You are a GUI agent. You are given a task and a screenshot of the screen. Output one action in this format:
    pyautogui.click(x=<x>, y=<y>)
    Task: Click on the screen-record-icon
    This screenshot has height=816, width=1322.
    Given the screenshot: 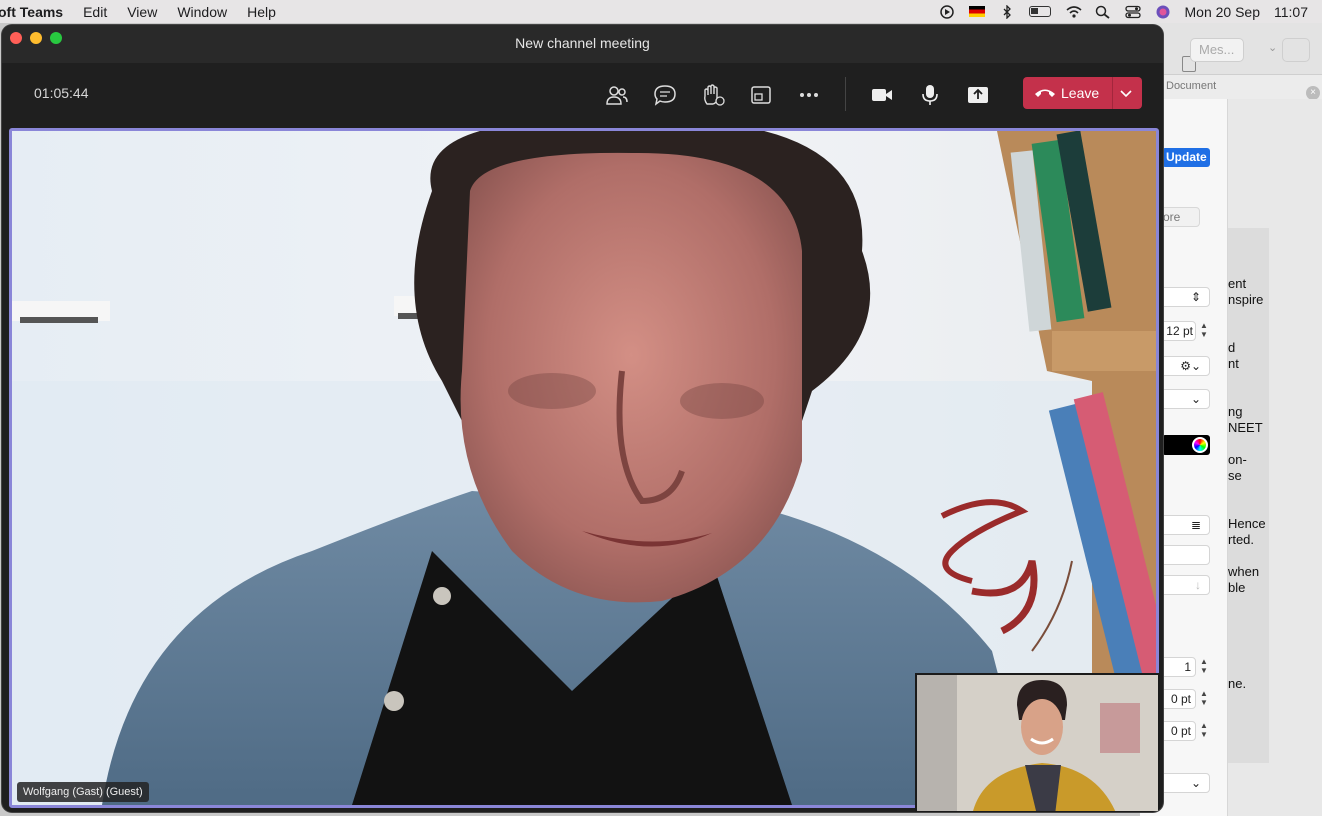 What is the action you would take?
    pyautogui.click(x=947, y=11)
    